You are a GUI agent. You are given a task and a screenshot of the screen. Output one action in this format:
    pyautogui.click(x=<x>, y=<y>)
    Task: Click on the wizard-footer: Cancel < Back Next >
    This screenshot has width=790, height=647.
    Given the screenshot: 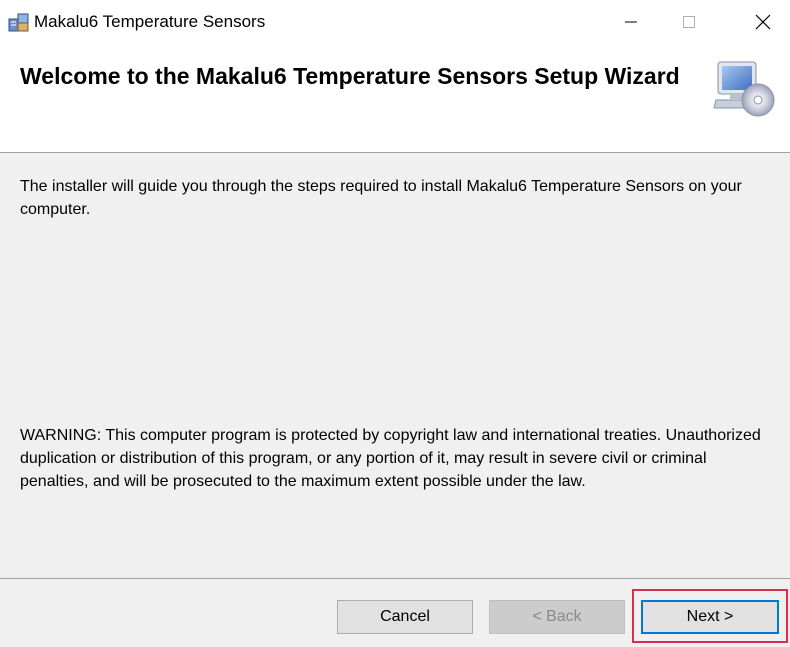 What is the action you would take?
    pyautogui.click(x=395, y=612)
    